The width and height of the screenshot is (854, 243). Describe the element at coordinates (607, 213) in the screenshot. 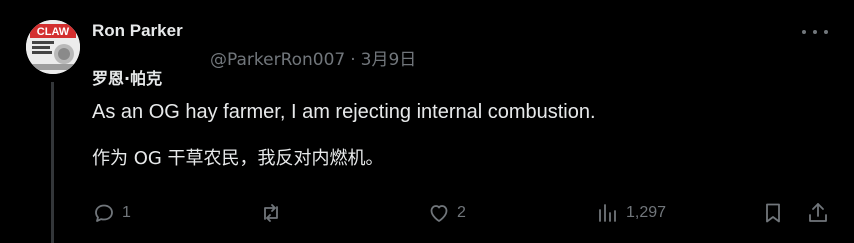

I see `views-icon` at that location.